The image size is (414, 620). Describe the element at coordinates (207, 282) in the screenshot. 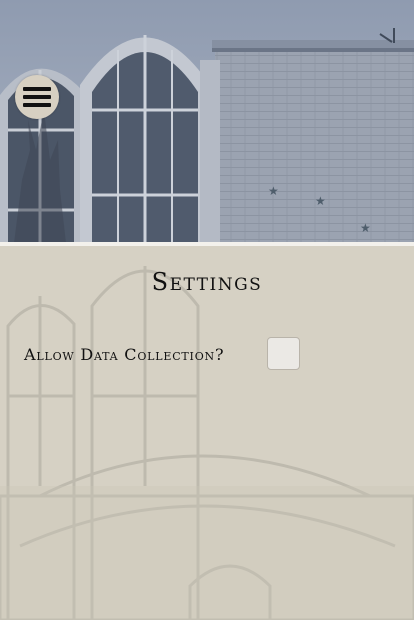

I see `page-title: Settings` at that location.